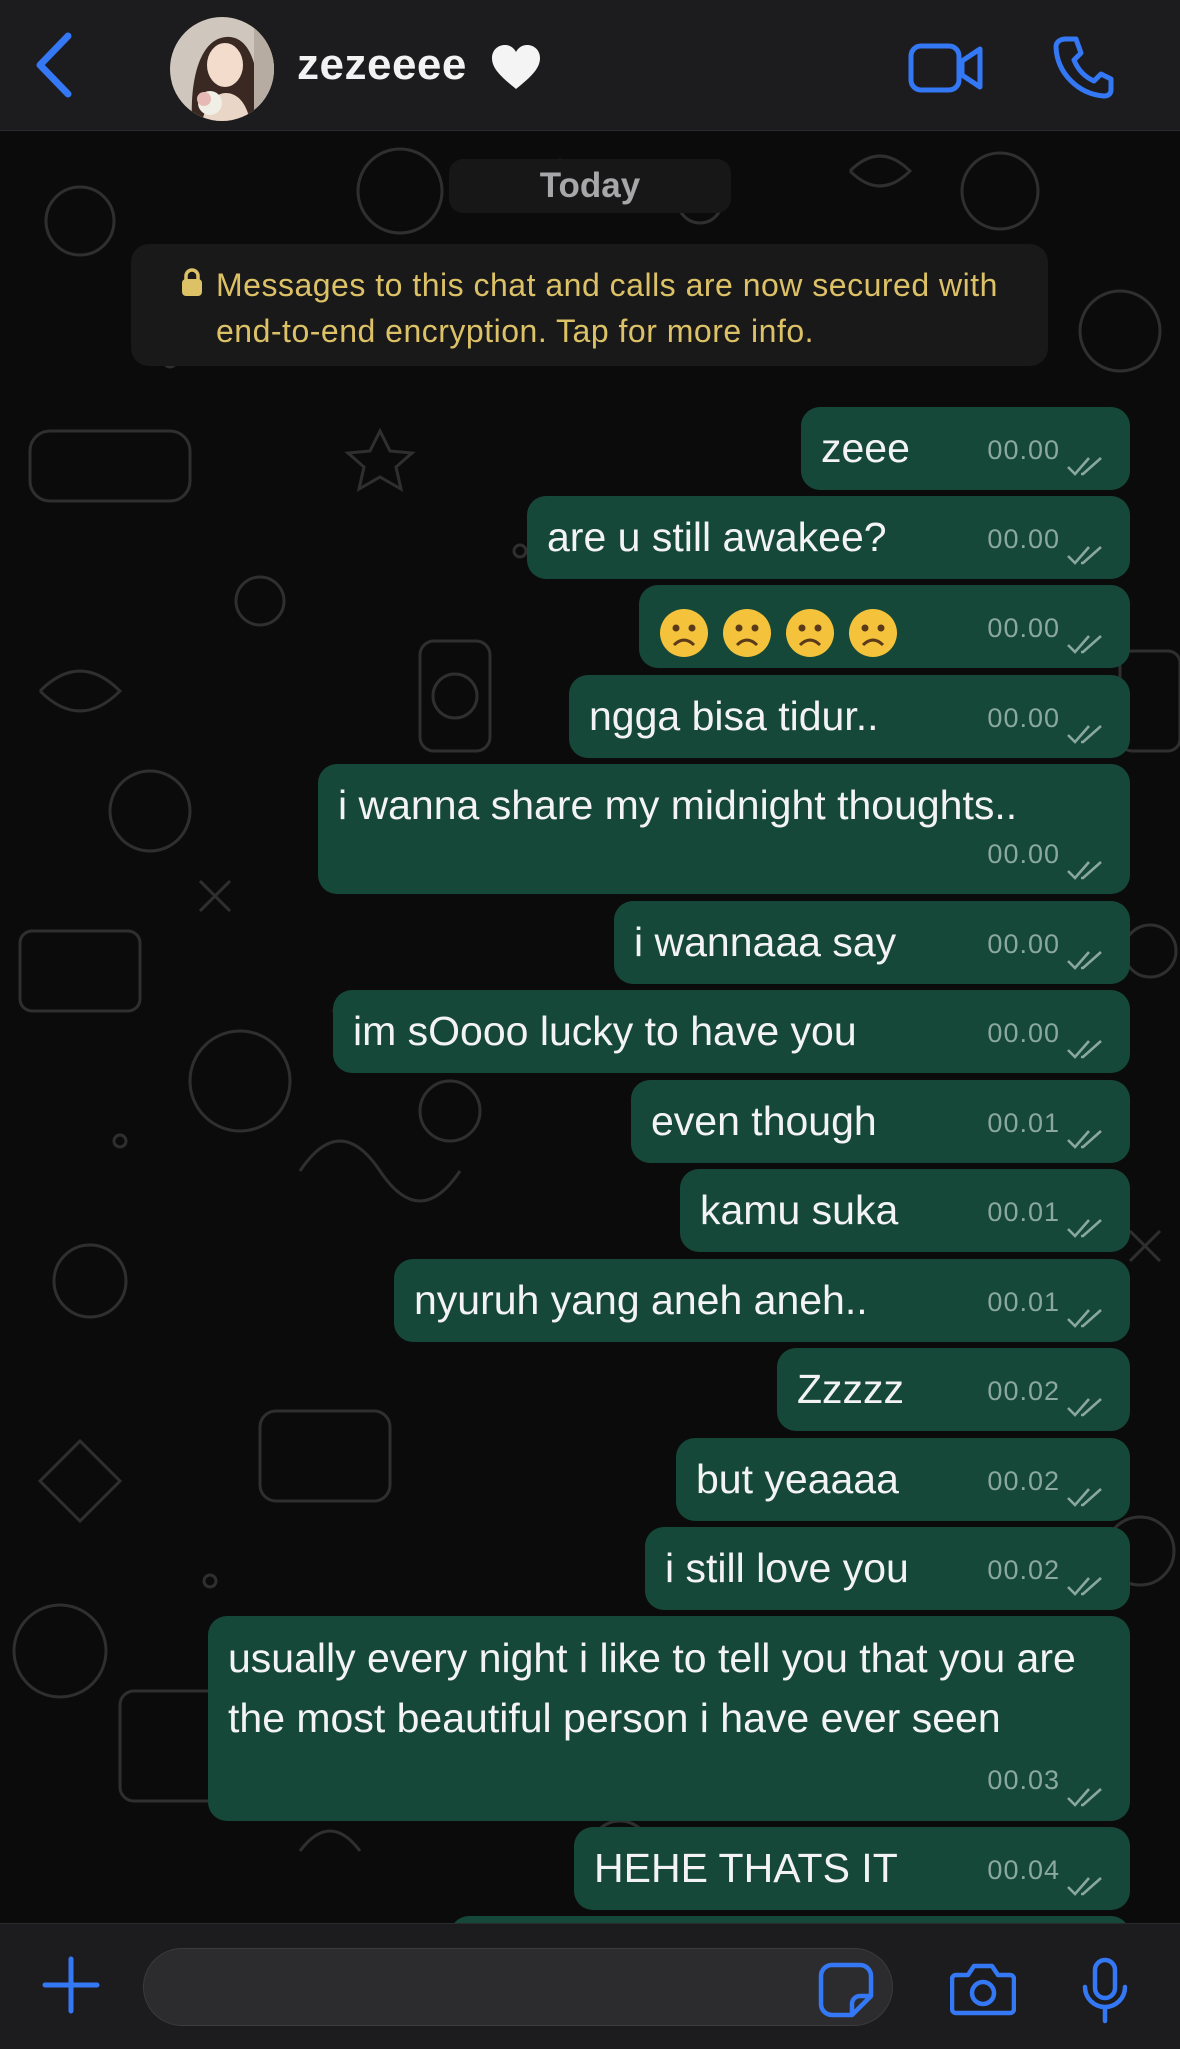 This screenshot has width=1180, height=2049. What do you see at coordinates (787, 1568) in the screenshot?
I see `message-text: i still love you` at bounding box center [787, 1568].